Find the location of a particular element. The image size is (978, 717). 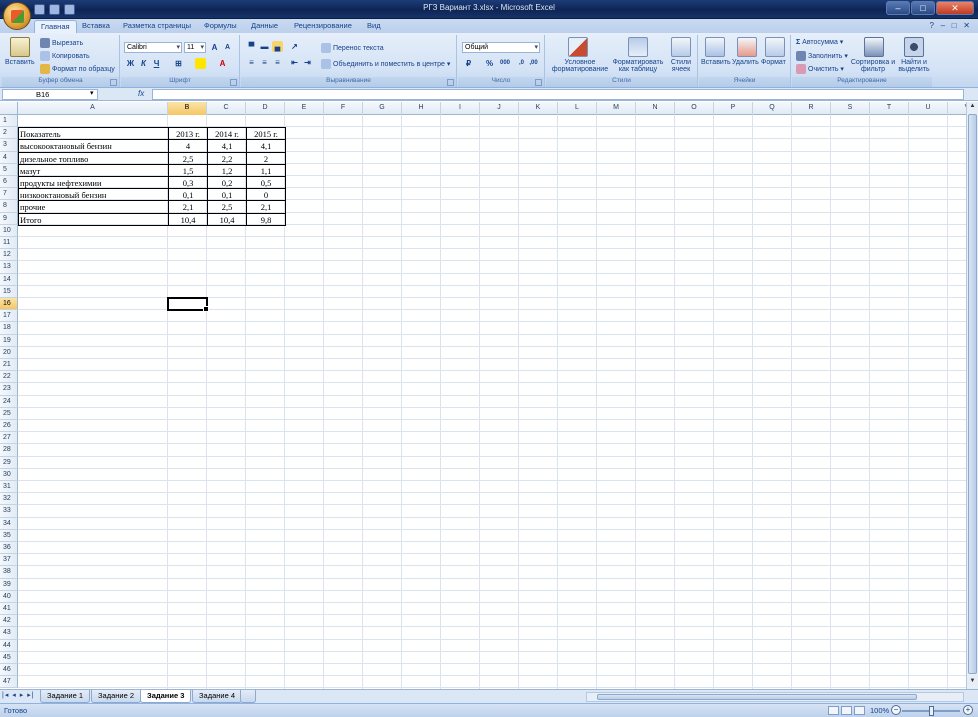

row-header: 31 is located at coordinates (9, 487).